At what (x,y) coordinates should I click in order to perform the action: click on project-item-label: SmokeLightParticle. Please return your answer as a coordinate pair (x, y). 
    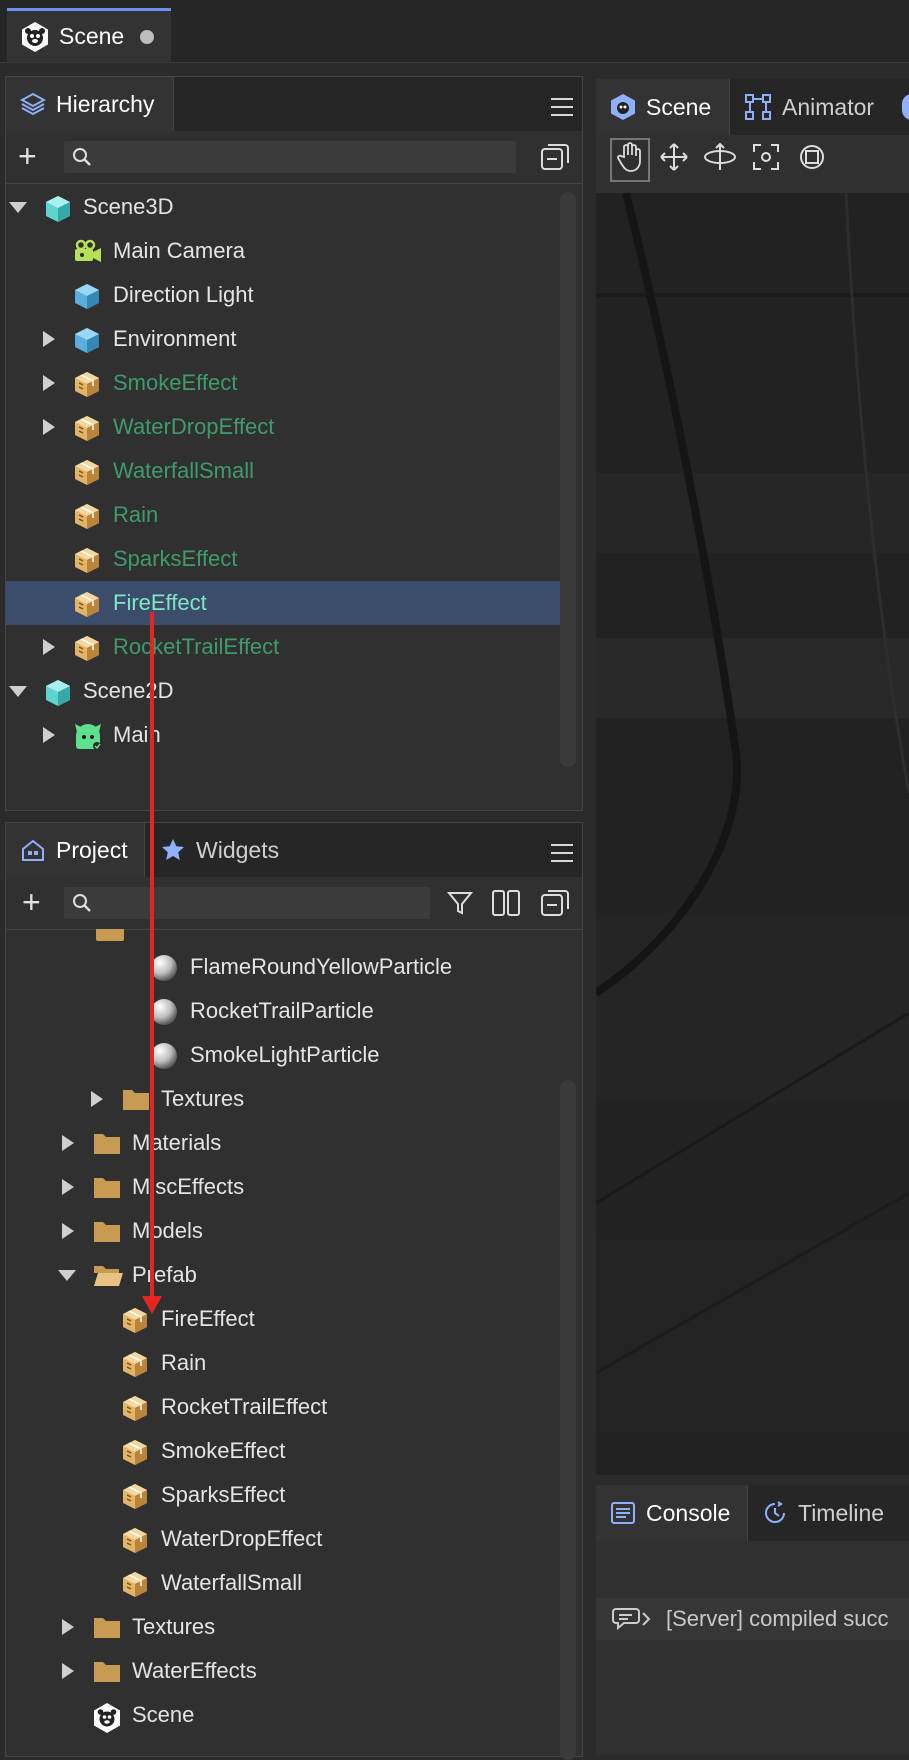
    Looking at the image, I should click on (285, 1054).